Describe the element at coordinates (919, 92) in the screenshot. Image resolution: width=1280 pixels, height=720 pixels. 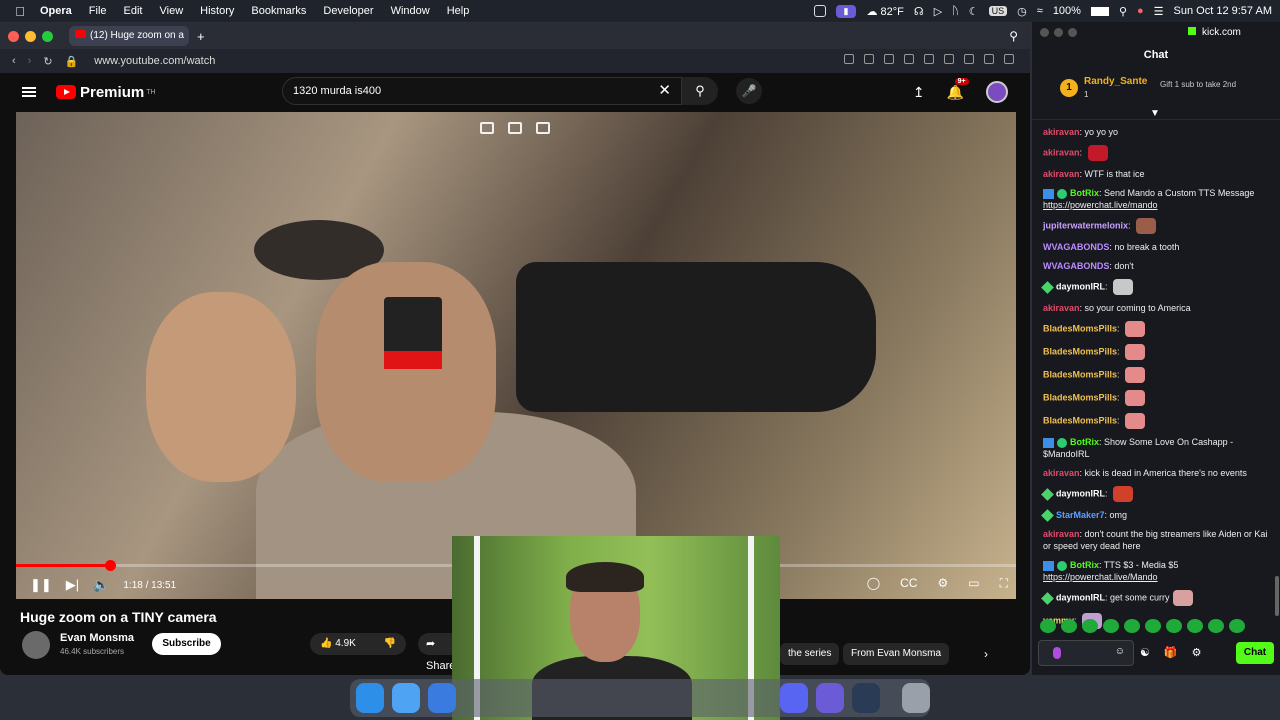
I see `upload-icon: ↥` at that location.